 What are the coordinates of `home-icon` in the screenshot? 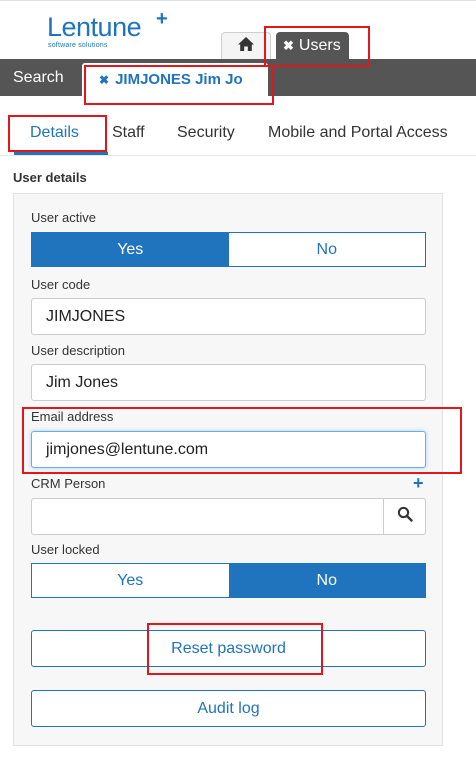 It's located at (246, 46).